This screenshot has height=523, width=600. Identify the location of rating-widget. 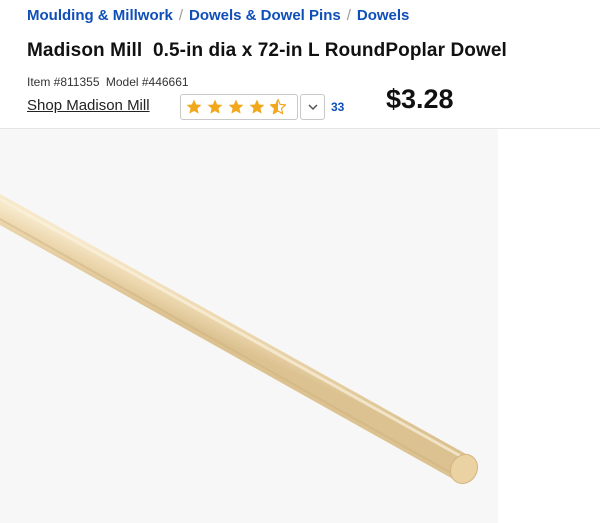
(252, 107).